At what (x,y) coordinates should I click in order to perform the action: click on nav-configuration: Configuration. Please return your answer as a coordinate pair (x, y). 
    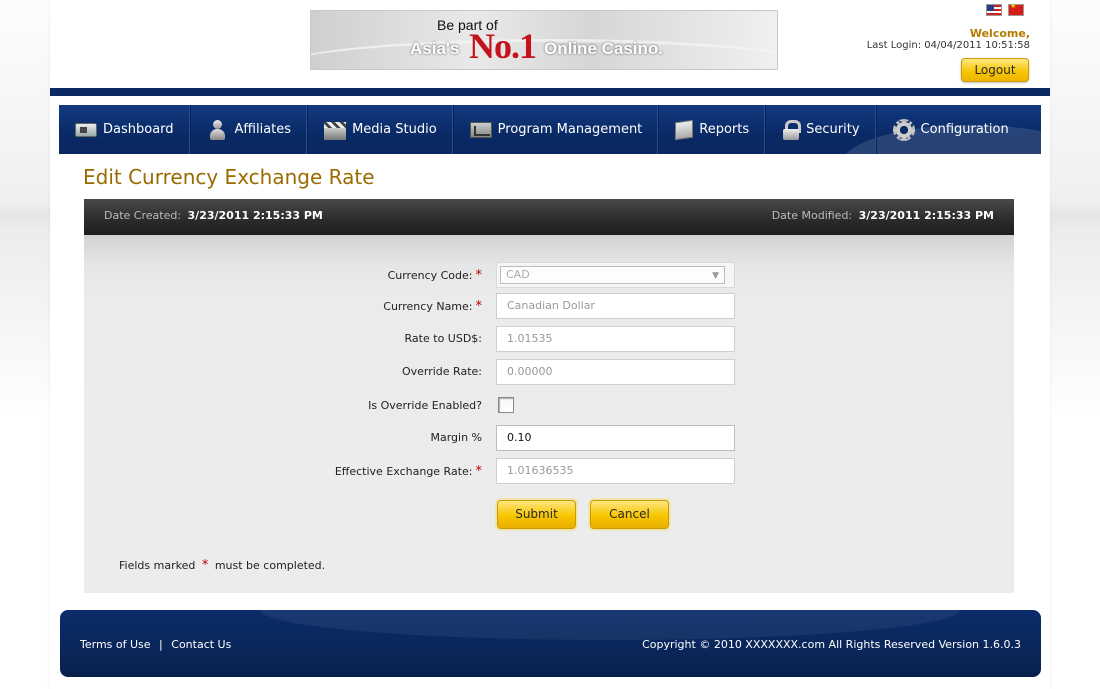
    Looking at the image, I should click on (951, 129).